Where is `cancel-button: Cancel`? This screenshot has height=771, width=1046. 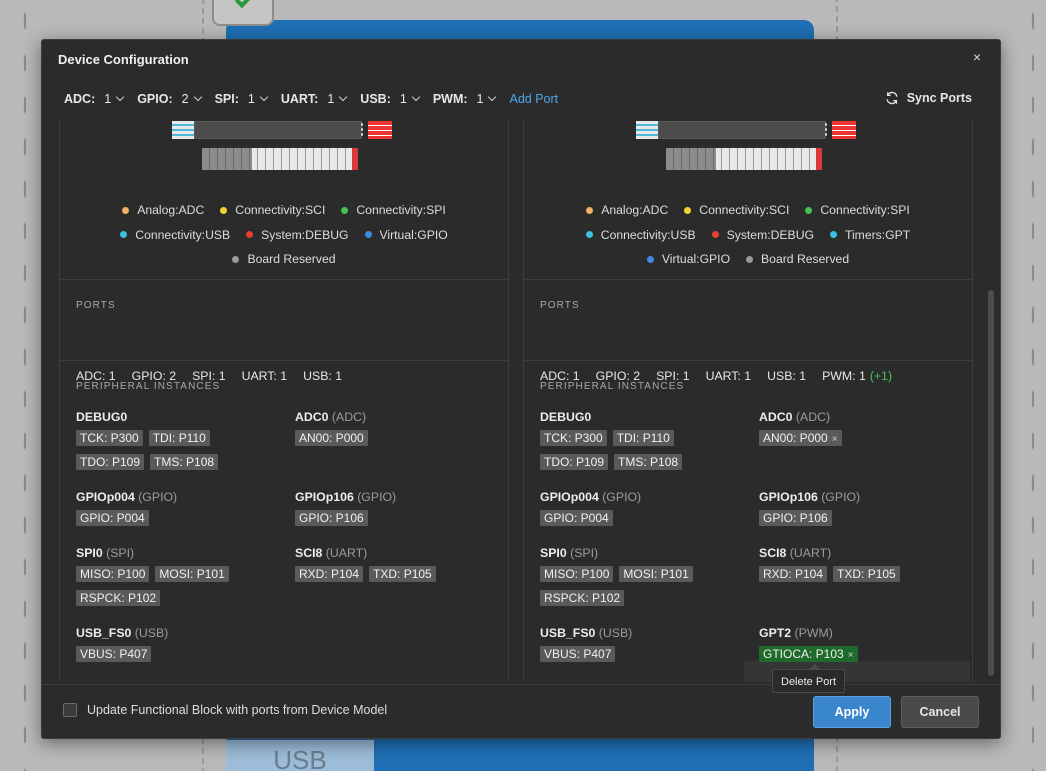 cancel-button: Cancel is located at coordinates (940, 712).